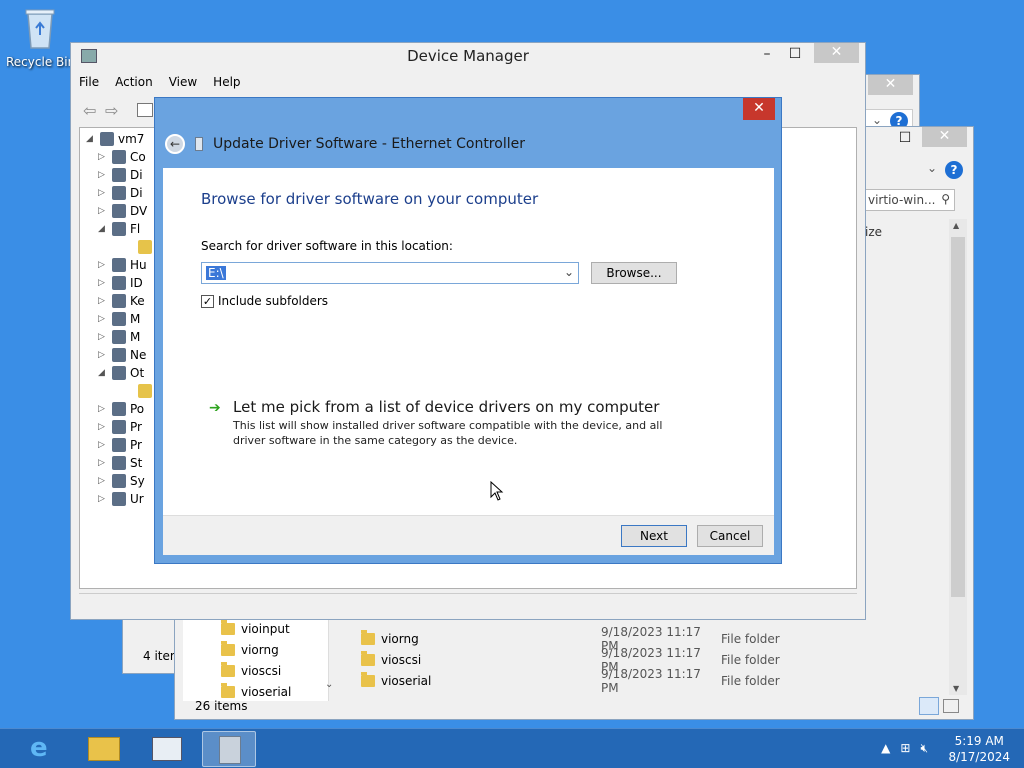  What do you see at coordinates (175, 144) in the screenshot?
I see `back-arrow-icon: ←` at bounding box center [175, 144].